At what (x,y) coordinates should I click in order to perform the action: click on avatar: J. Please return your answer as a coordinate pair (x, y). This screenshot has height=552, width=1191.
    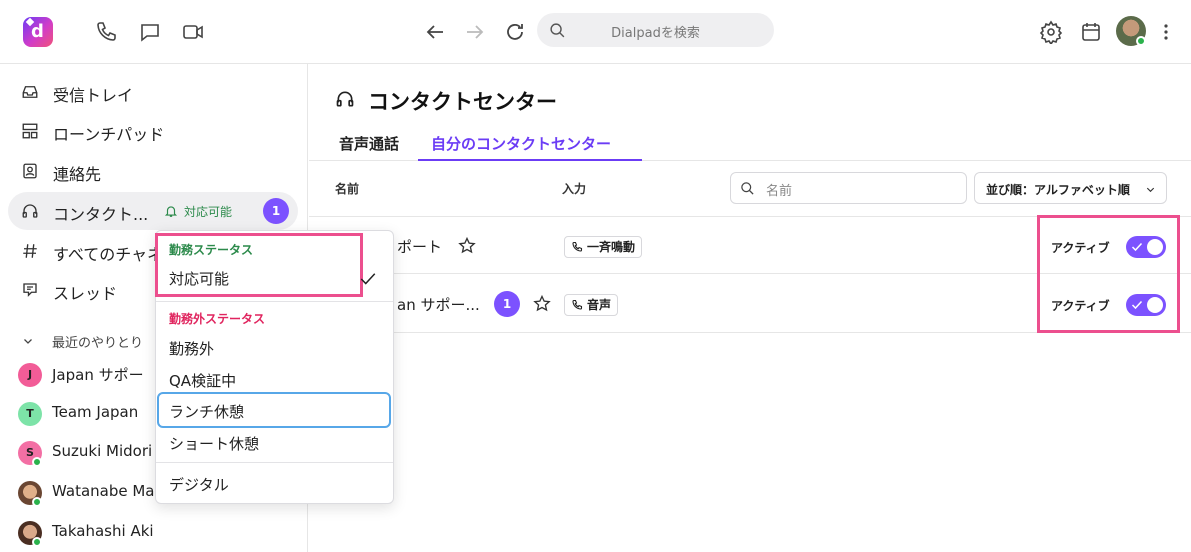
    Looking at the image, I should click on (30, 375).